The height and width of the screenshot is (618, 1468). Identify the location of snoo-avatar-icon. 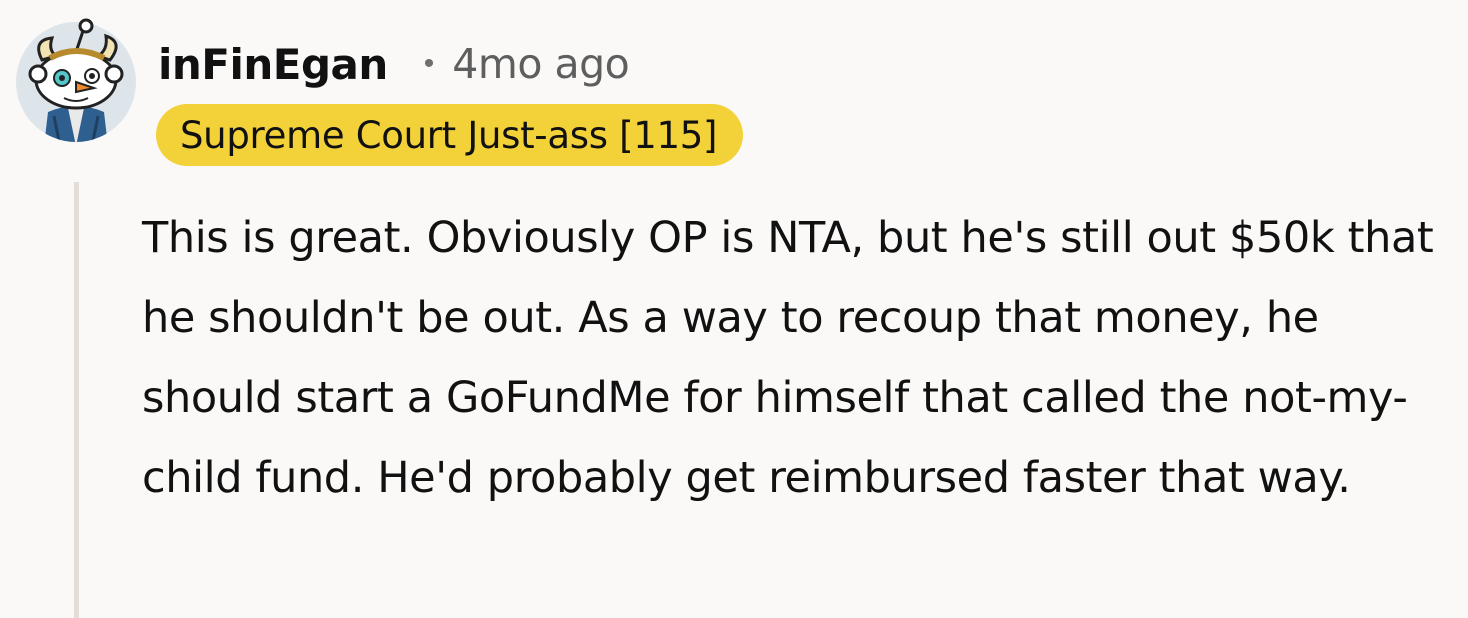
(76, 80).